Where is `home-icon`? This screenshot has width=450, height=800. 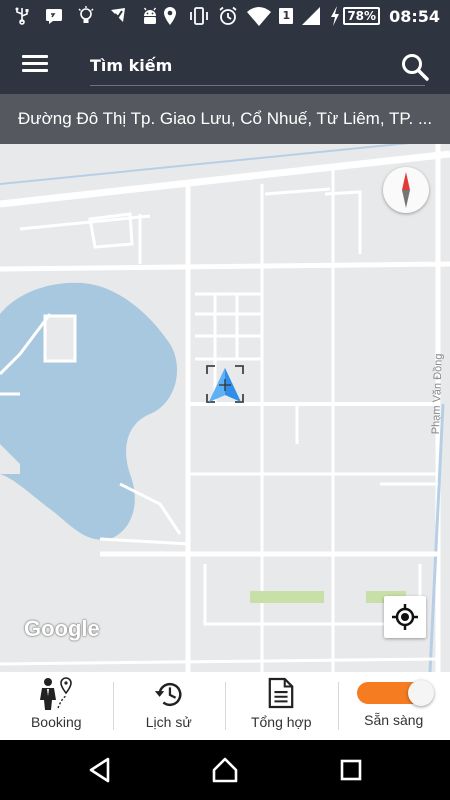 home-icon is located at coordinates (225, 770).